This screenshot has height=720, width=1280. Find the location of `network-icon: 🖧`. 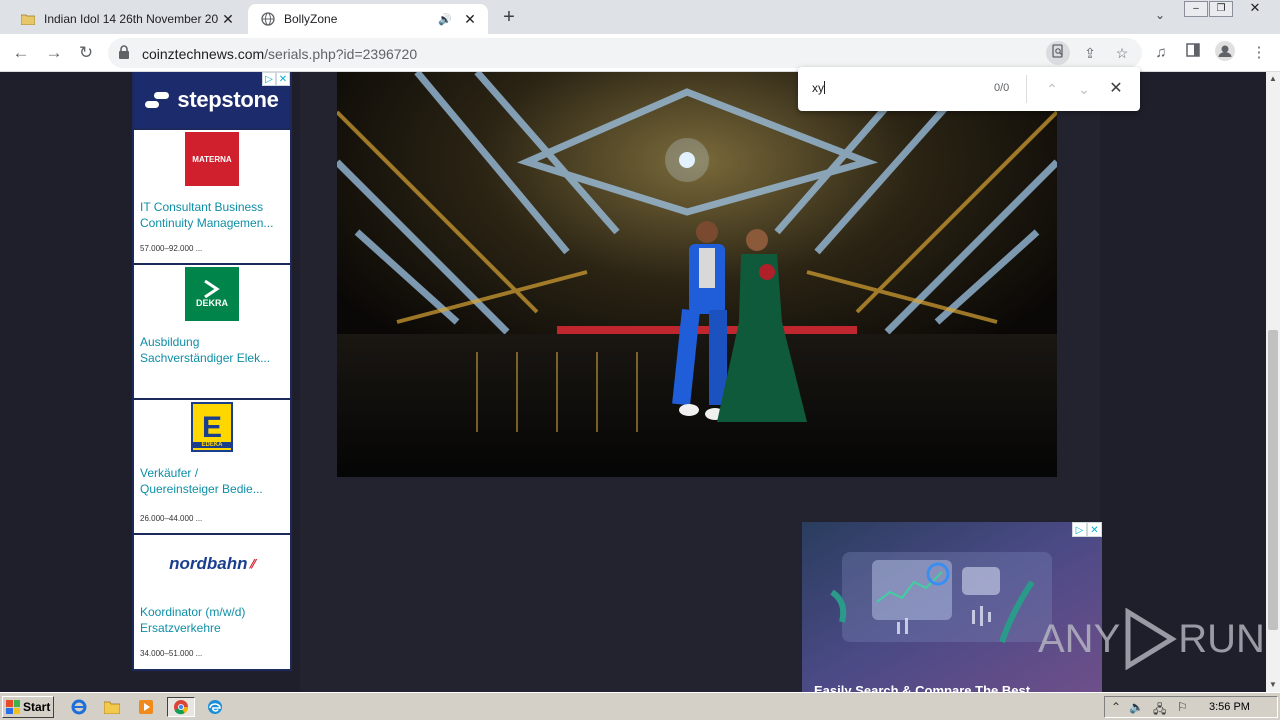

network-icon: 🖧 is located at coordinates (1159, 710).